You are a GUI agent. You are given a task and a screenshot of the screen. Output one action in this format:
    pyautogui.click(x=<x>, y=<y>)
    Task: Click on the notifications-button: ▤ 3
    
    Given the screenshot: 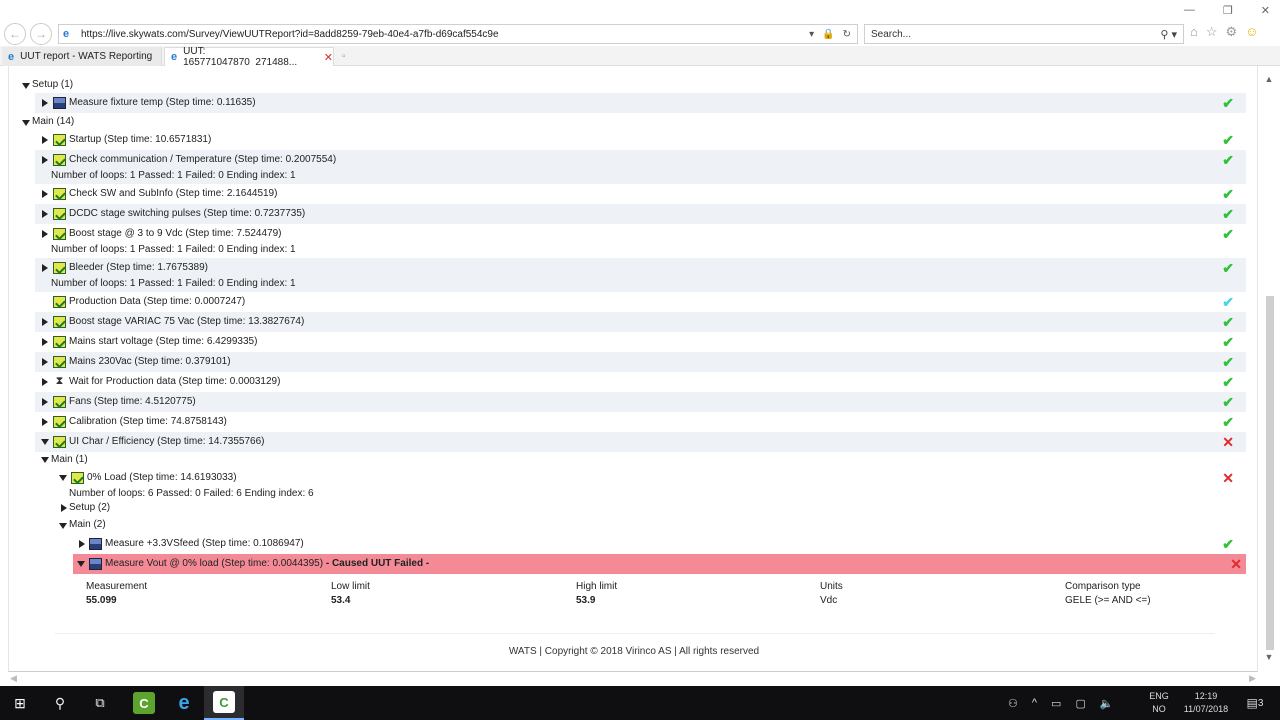 What is the action you would take?
    pyautogui.click(x=1255, y=703)
    